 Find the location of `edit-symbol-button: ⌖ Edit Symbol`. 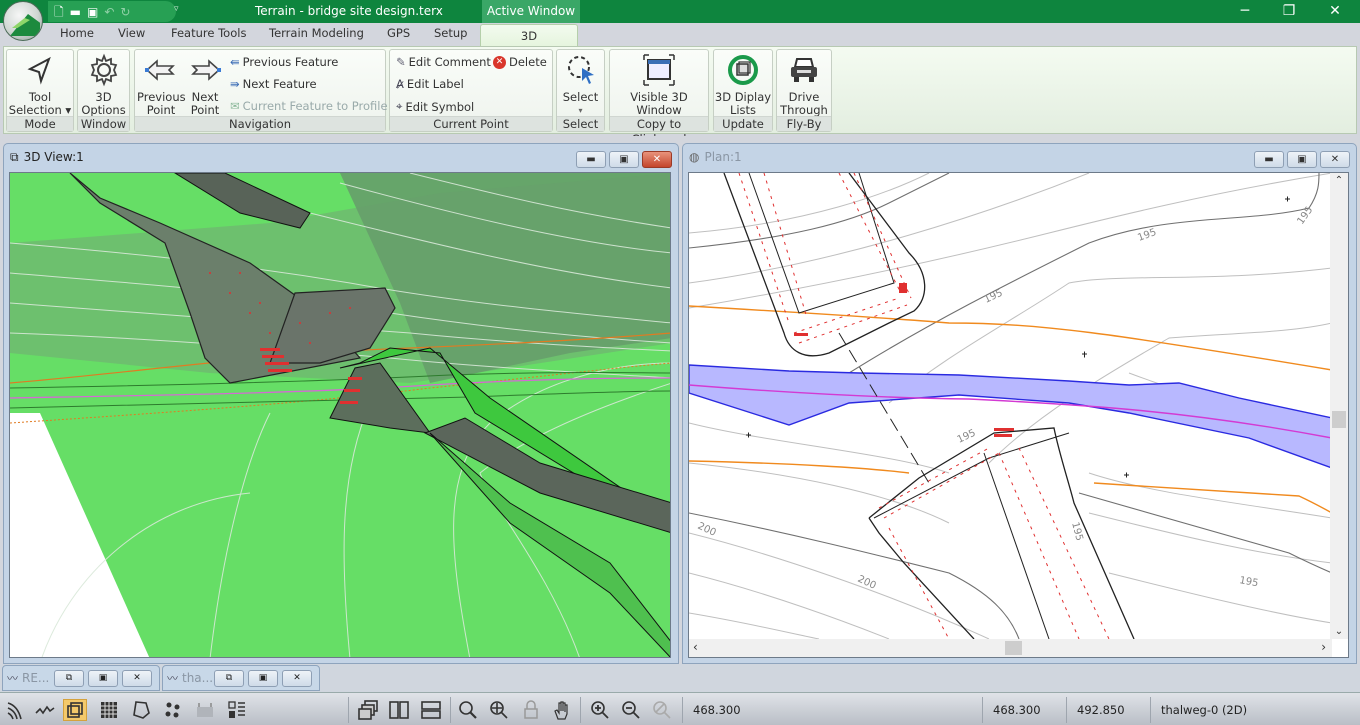

edit-symbol-button: ⌖ Edit Symbol is located at coordinates (435, 106).